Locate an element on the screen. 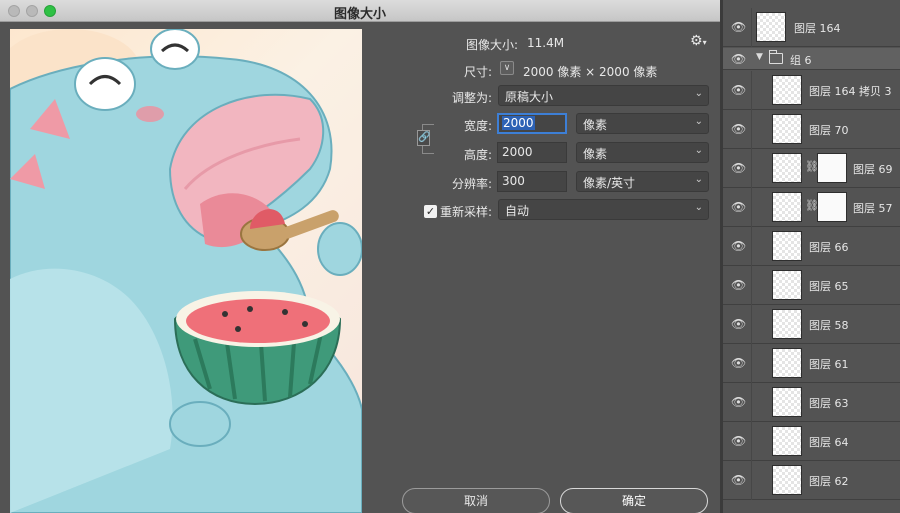 This screenshot has height=513, width=900. height-value: 2000 is located at coordinates (517, 152).